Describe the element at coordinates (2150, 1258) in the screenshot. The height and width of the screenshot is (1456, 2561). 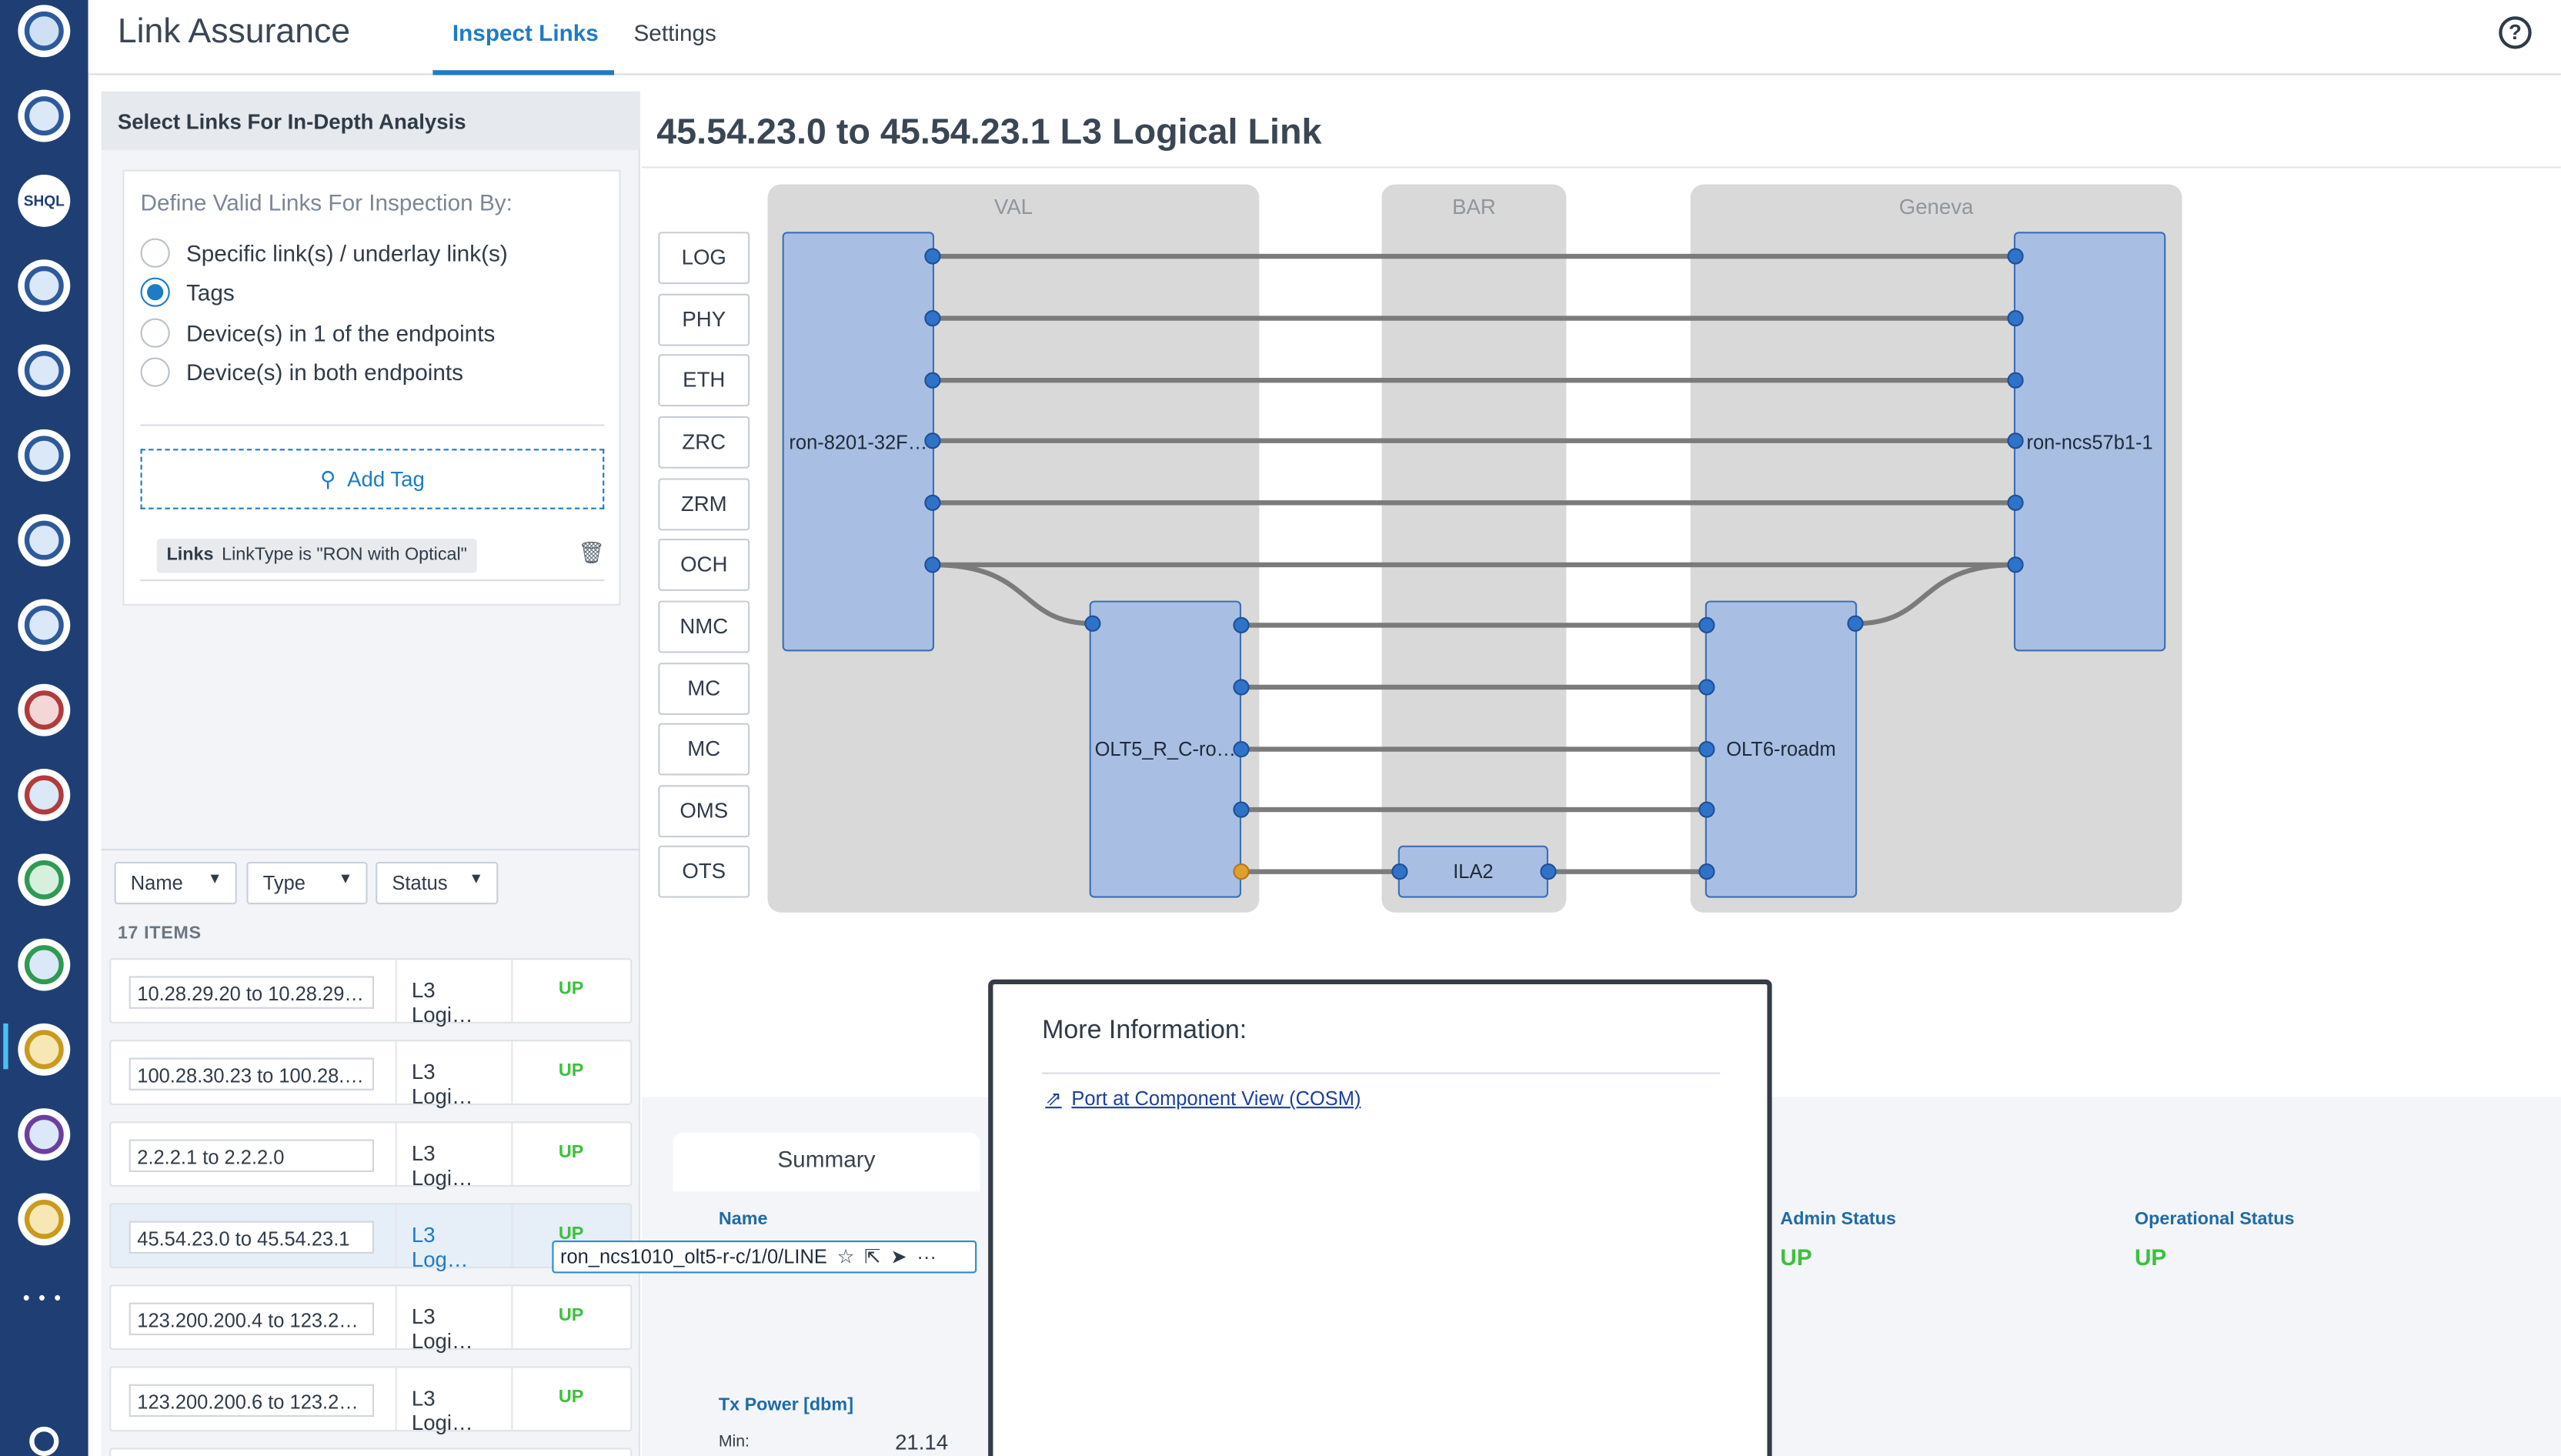
I see `operational-status-value: UP` at that location.